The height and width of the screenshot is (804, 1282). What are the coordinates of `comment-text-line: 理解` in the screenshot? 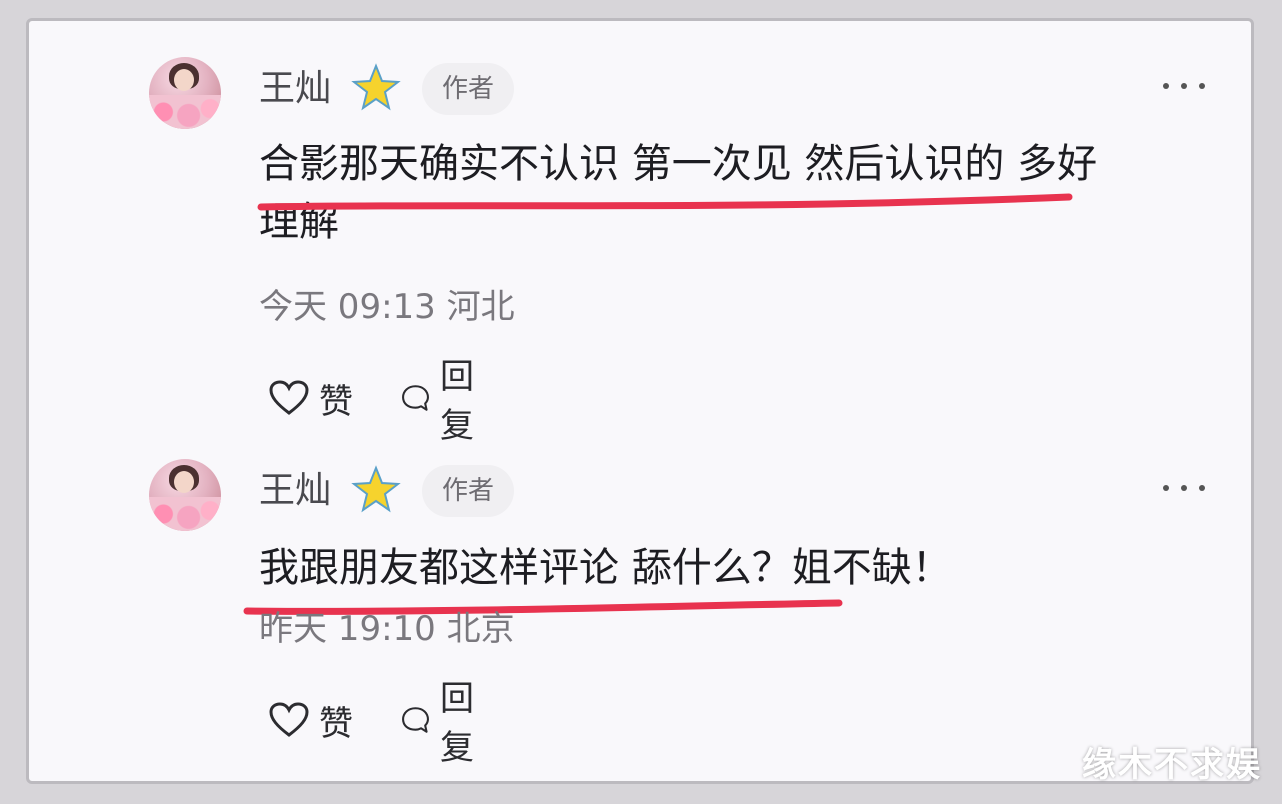 It's located at (299, 222).